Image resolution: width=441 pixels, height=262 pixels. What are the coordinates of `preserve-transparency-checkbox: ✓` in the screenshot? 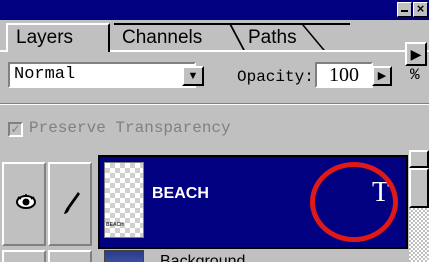 It's located at (15, 129).